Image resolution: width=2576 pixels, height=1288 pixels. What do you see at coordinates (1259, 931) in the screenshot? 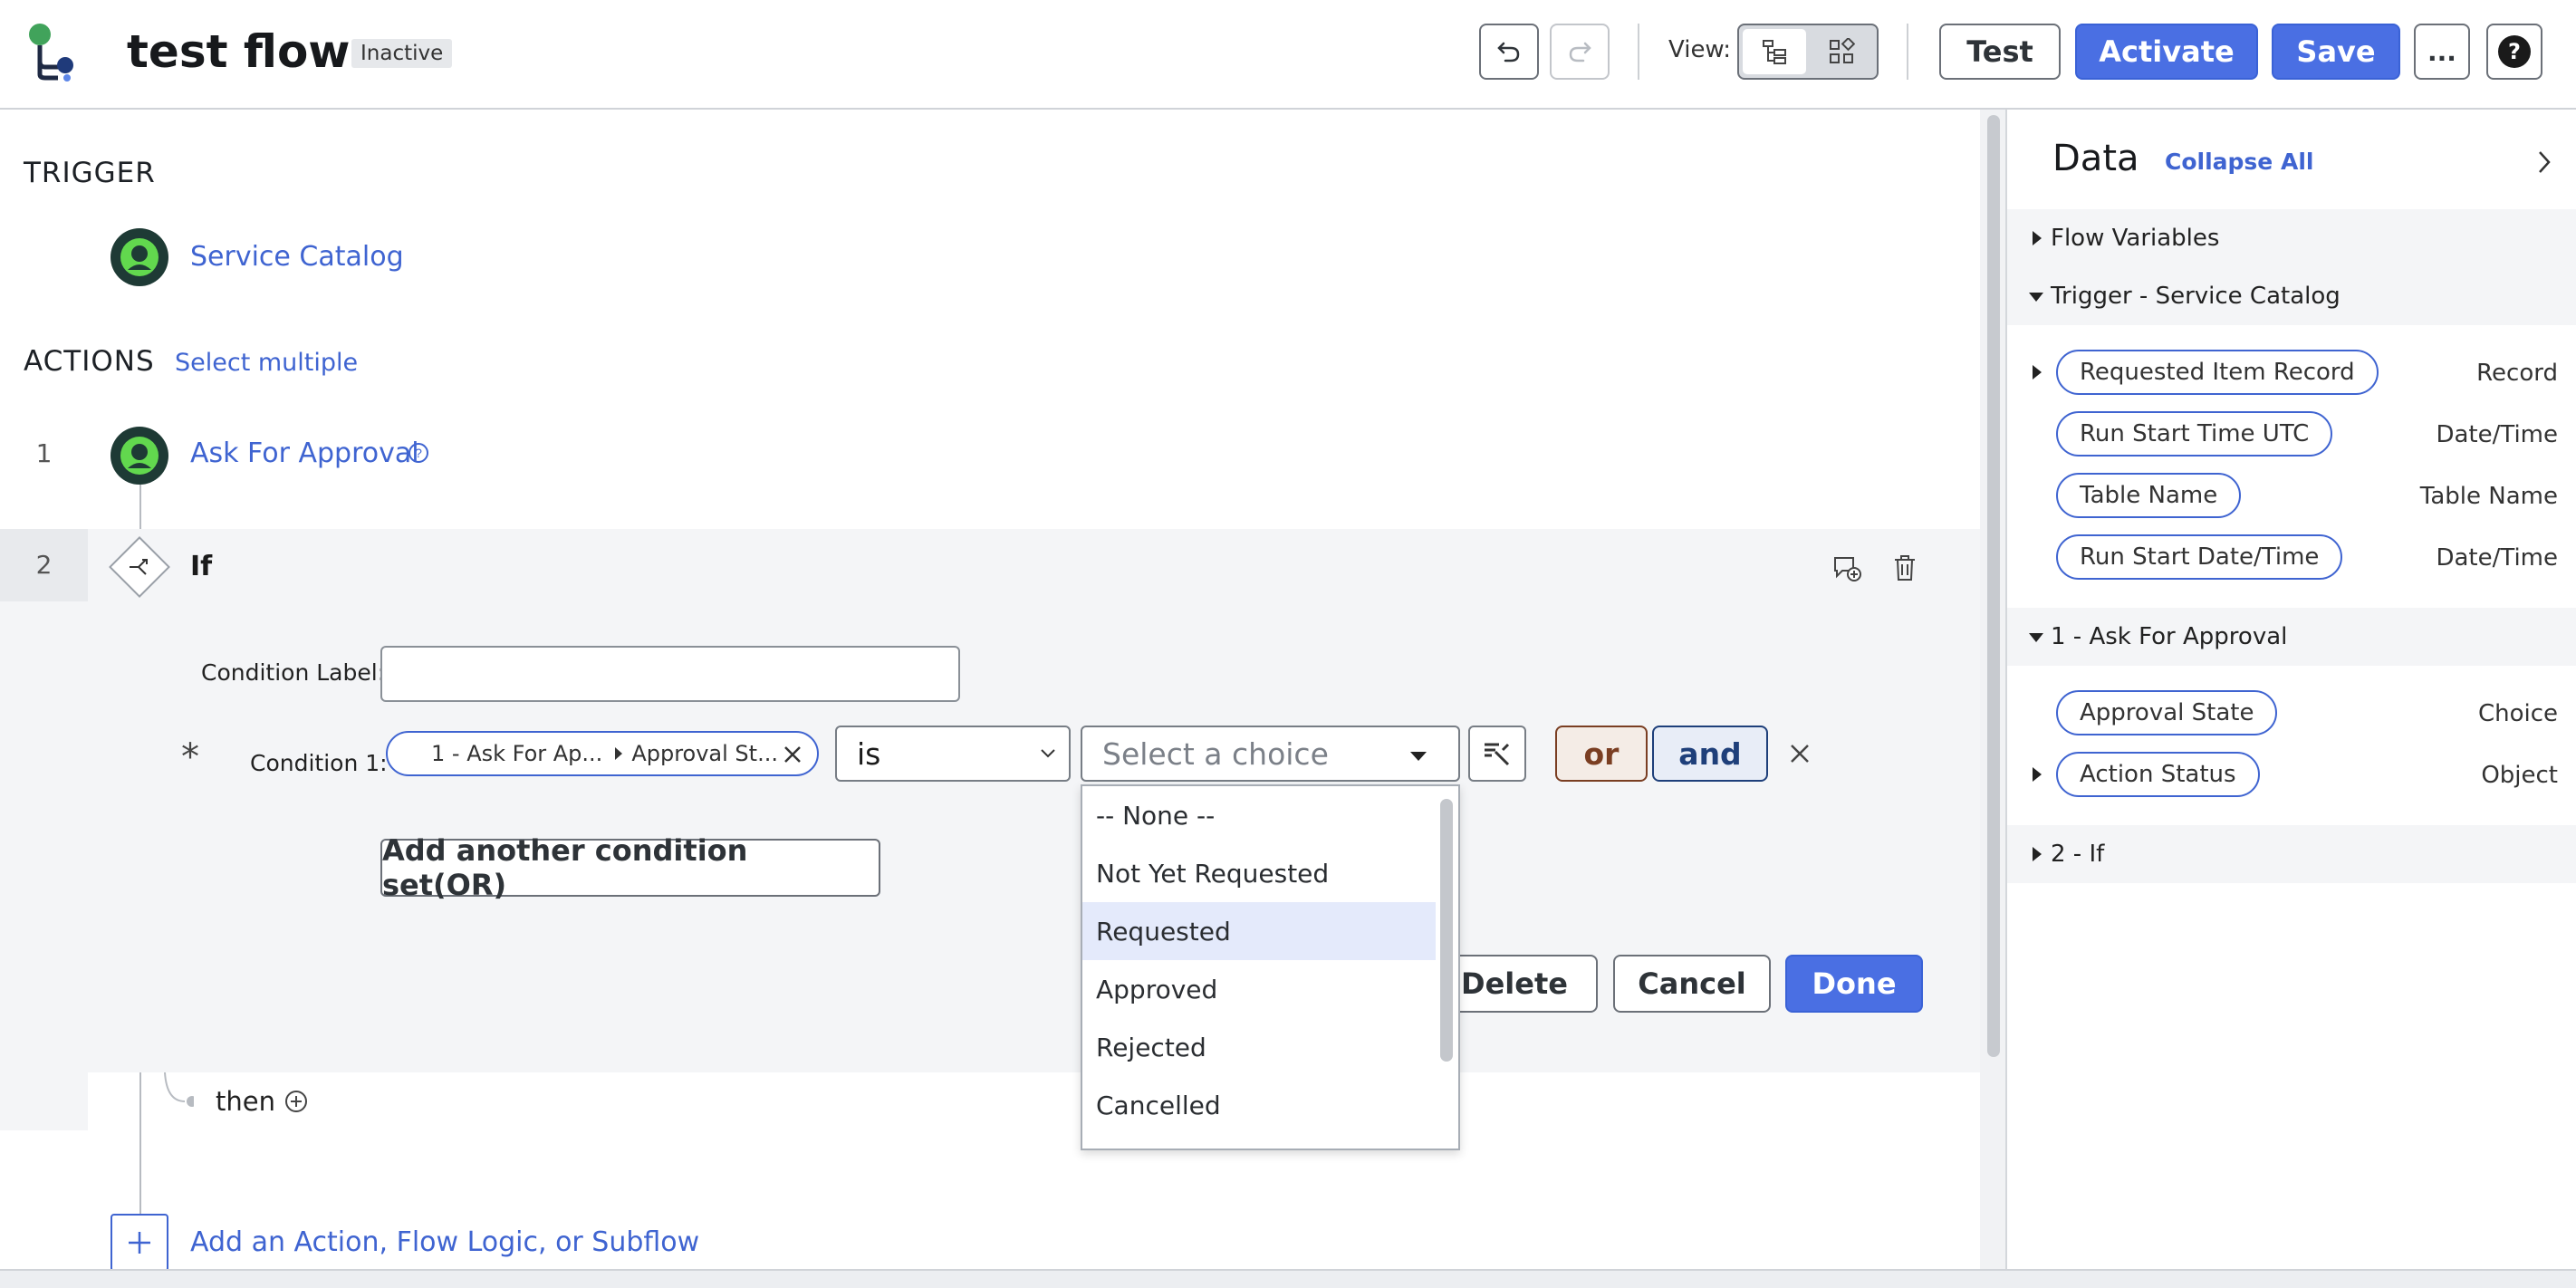
I see `dropdown-option-highlighted: Requested` at bounding box center [1259, 931].